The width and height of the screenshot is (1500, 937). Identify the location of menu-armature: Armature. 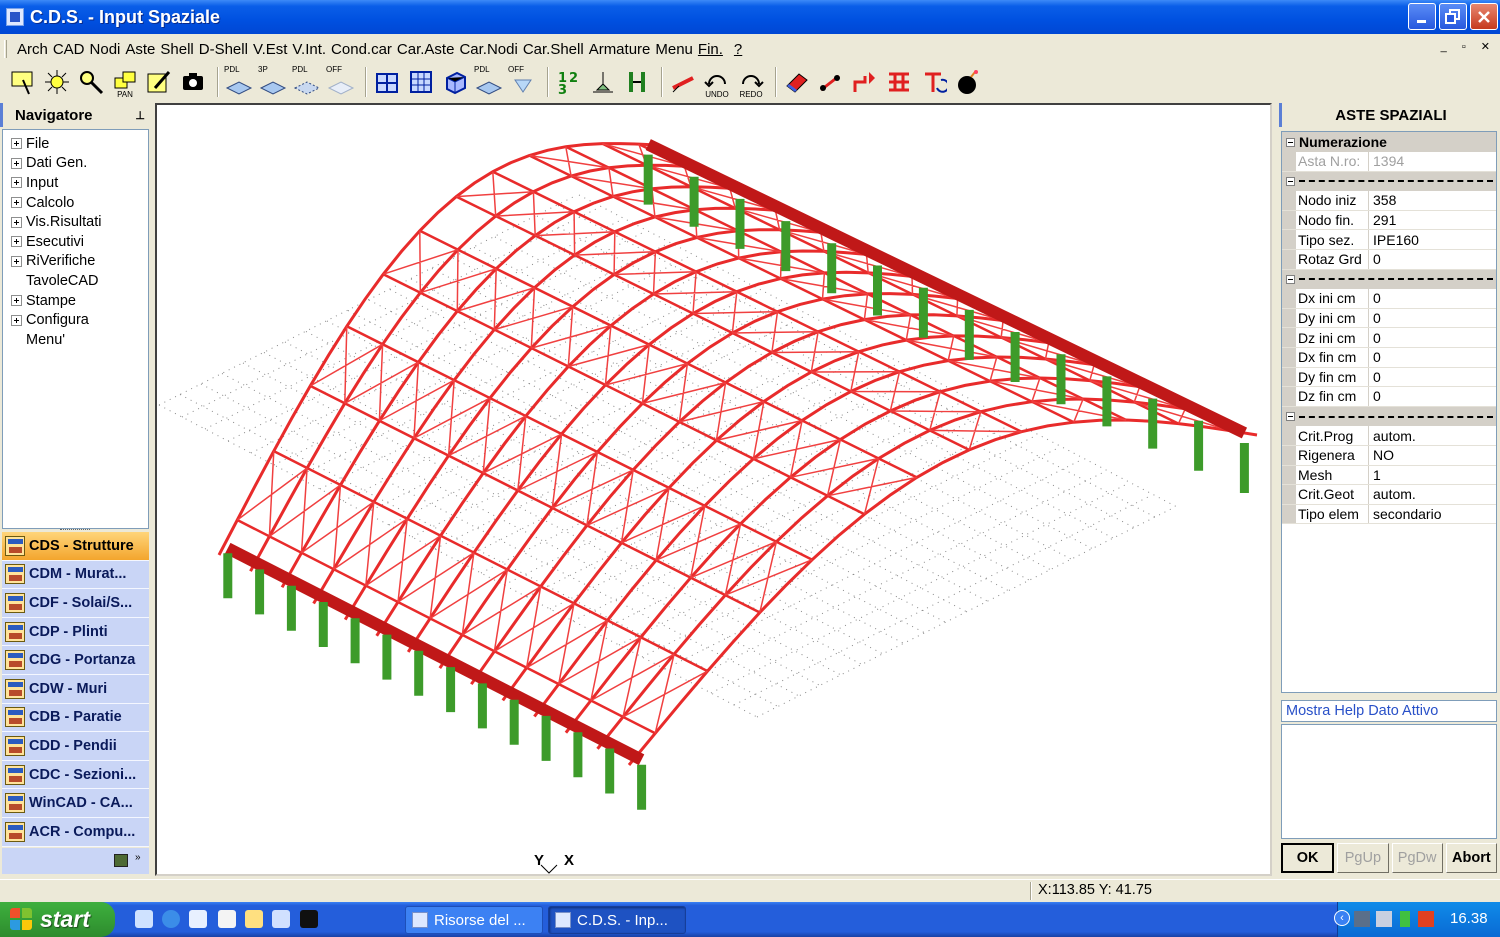
(620, 49).